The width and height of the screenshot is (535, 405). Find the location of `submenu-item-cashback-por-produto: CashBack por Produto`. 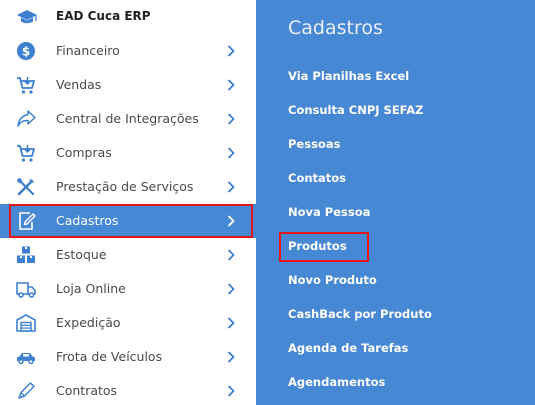

submenu-item-cashback-por-produto: CashBack por Produto is located at coordinates (360, 317).